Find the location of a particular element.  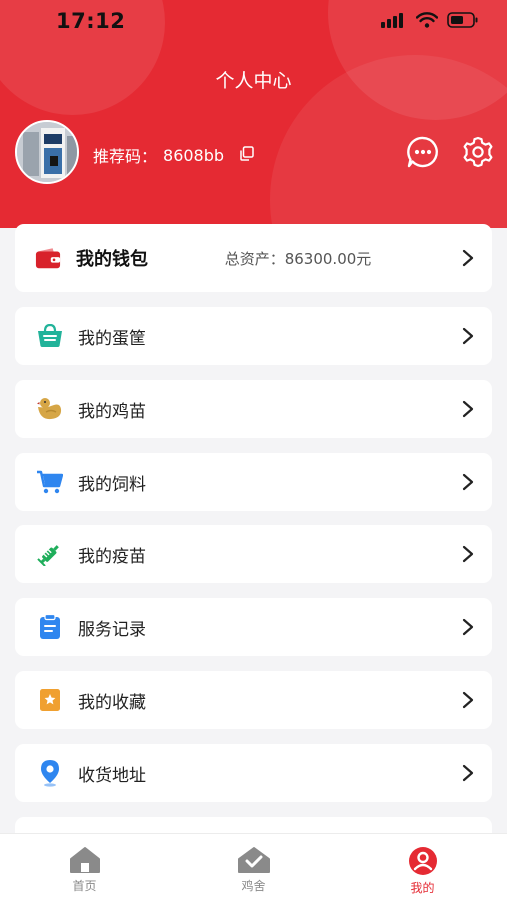

coop-icon is located at coordinates (253, 860).